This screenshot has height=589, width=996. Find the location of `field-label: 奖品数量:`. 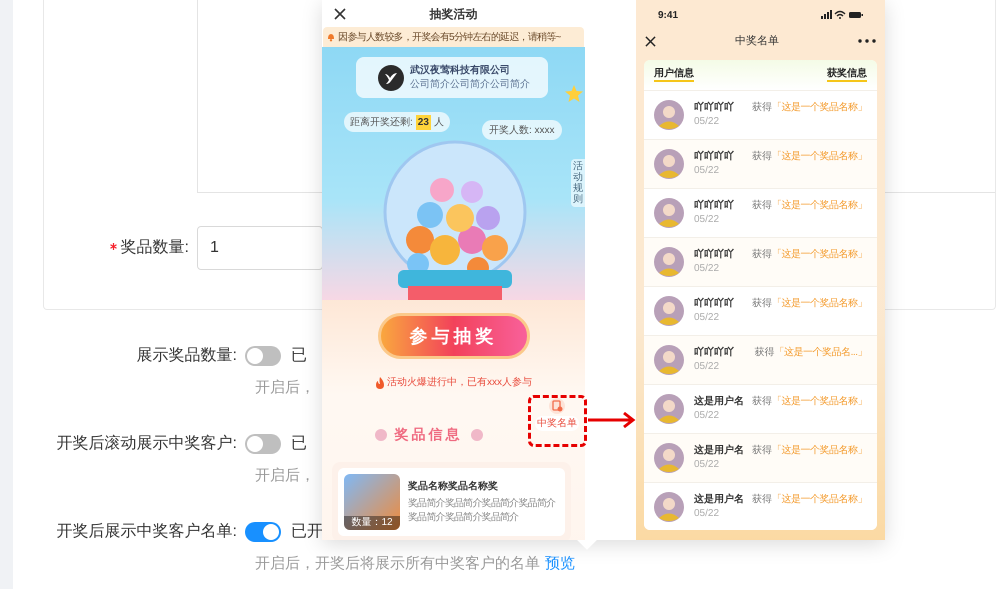

field-label: 奖品数量: is located at coordinates (154, 248).